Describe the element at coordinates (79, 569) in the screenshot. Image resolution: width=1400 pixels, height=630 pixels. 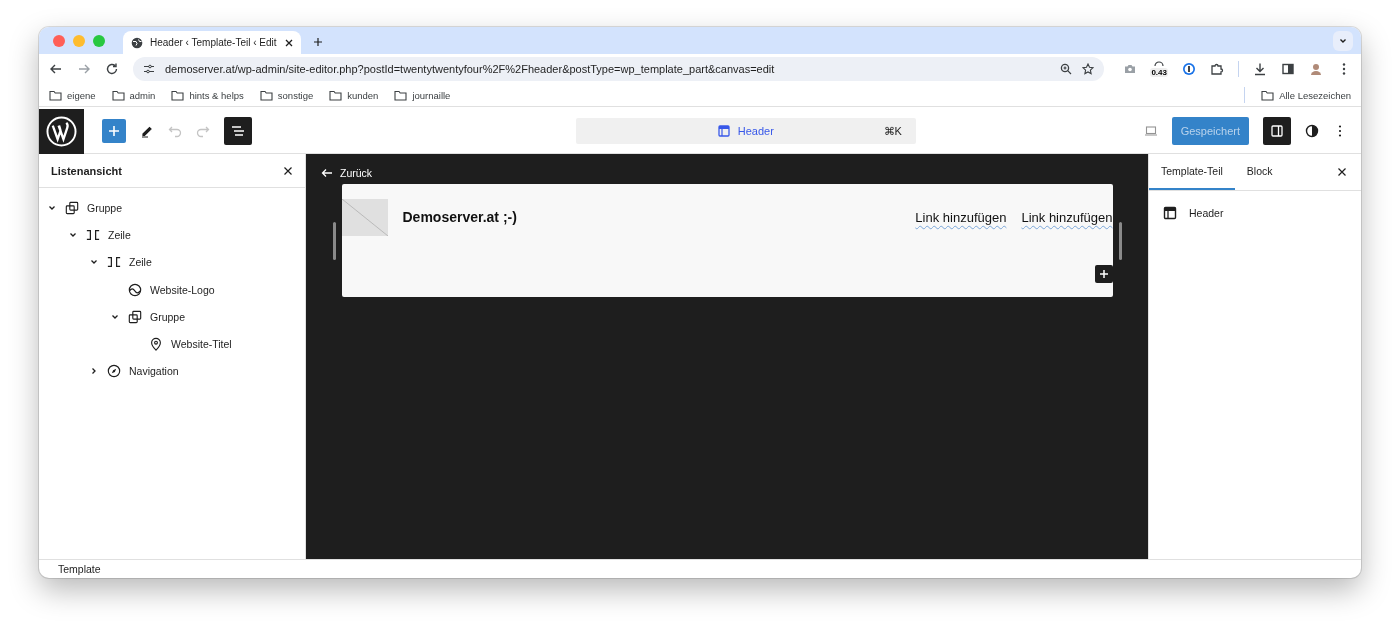
I see `breadcrumb: Template` at that location.